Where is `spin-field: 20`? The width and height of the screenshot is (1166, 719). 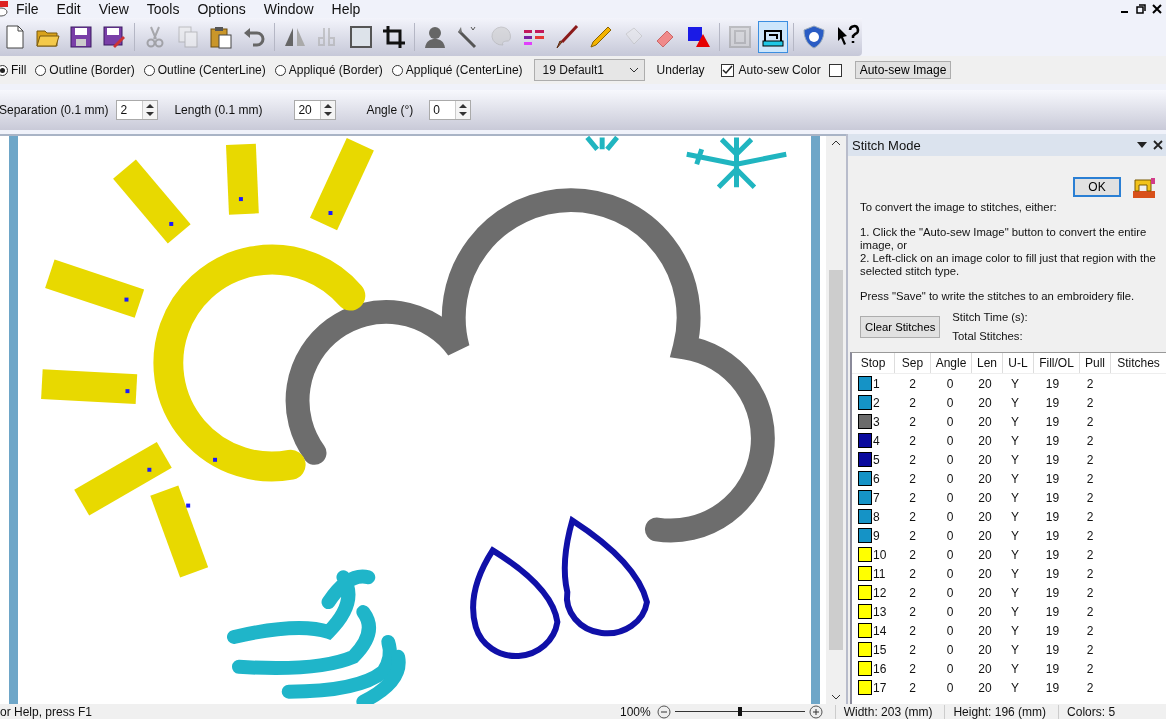 spin-field: 20 is located at coordinates (315, 110).